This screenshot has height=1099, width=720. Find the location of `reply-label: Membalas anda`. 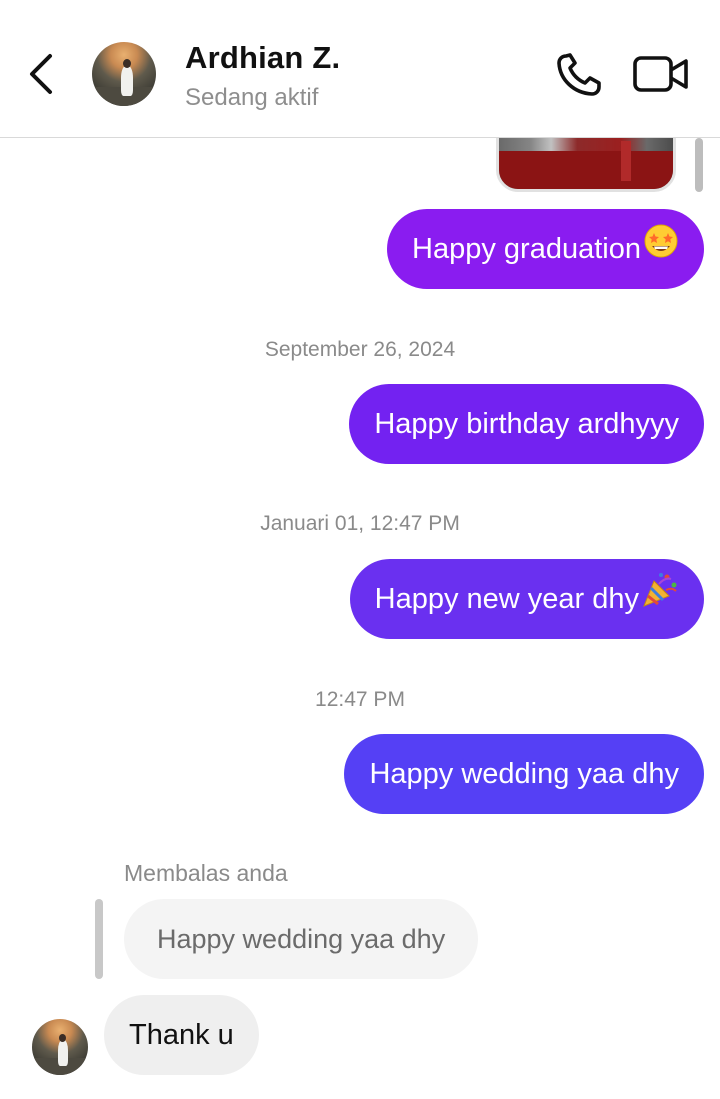

reply-label: Membalas anda is located at coordinates (206, 873).